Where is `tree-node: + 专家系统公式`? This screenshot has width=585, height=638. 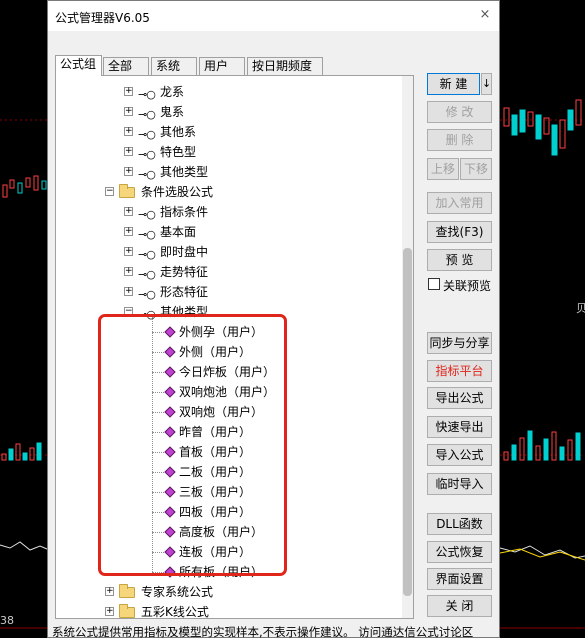 tree-node: + 专家系统公式 is located at coordinates (229, 592).